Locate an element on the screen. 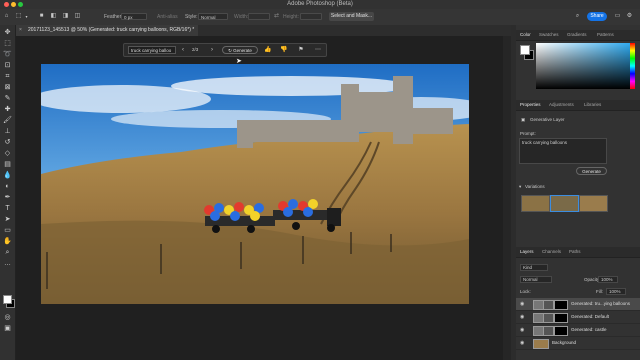 This screenshot has height=360, width=640. height-label: Height: is located at coordinates (291, 17).